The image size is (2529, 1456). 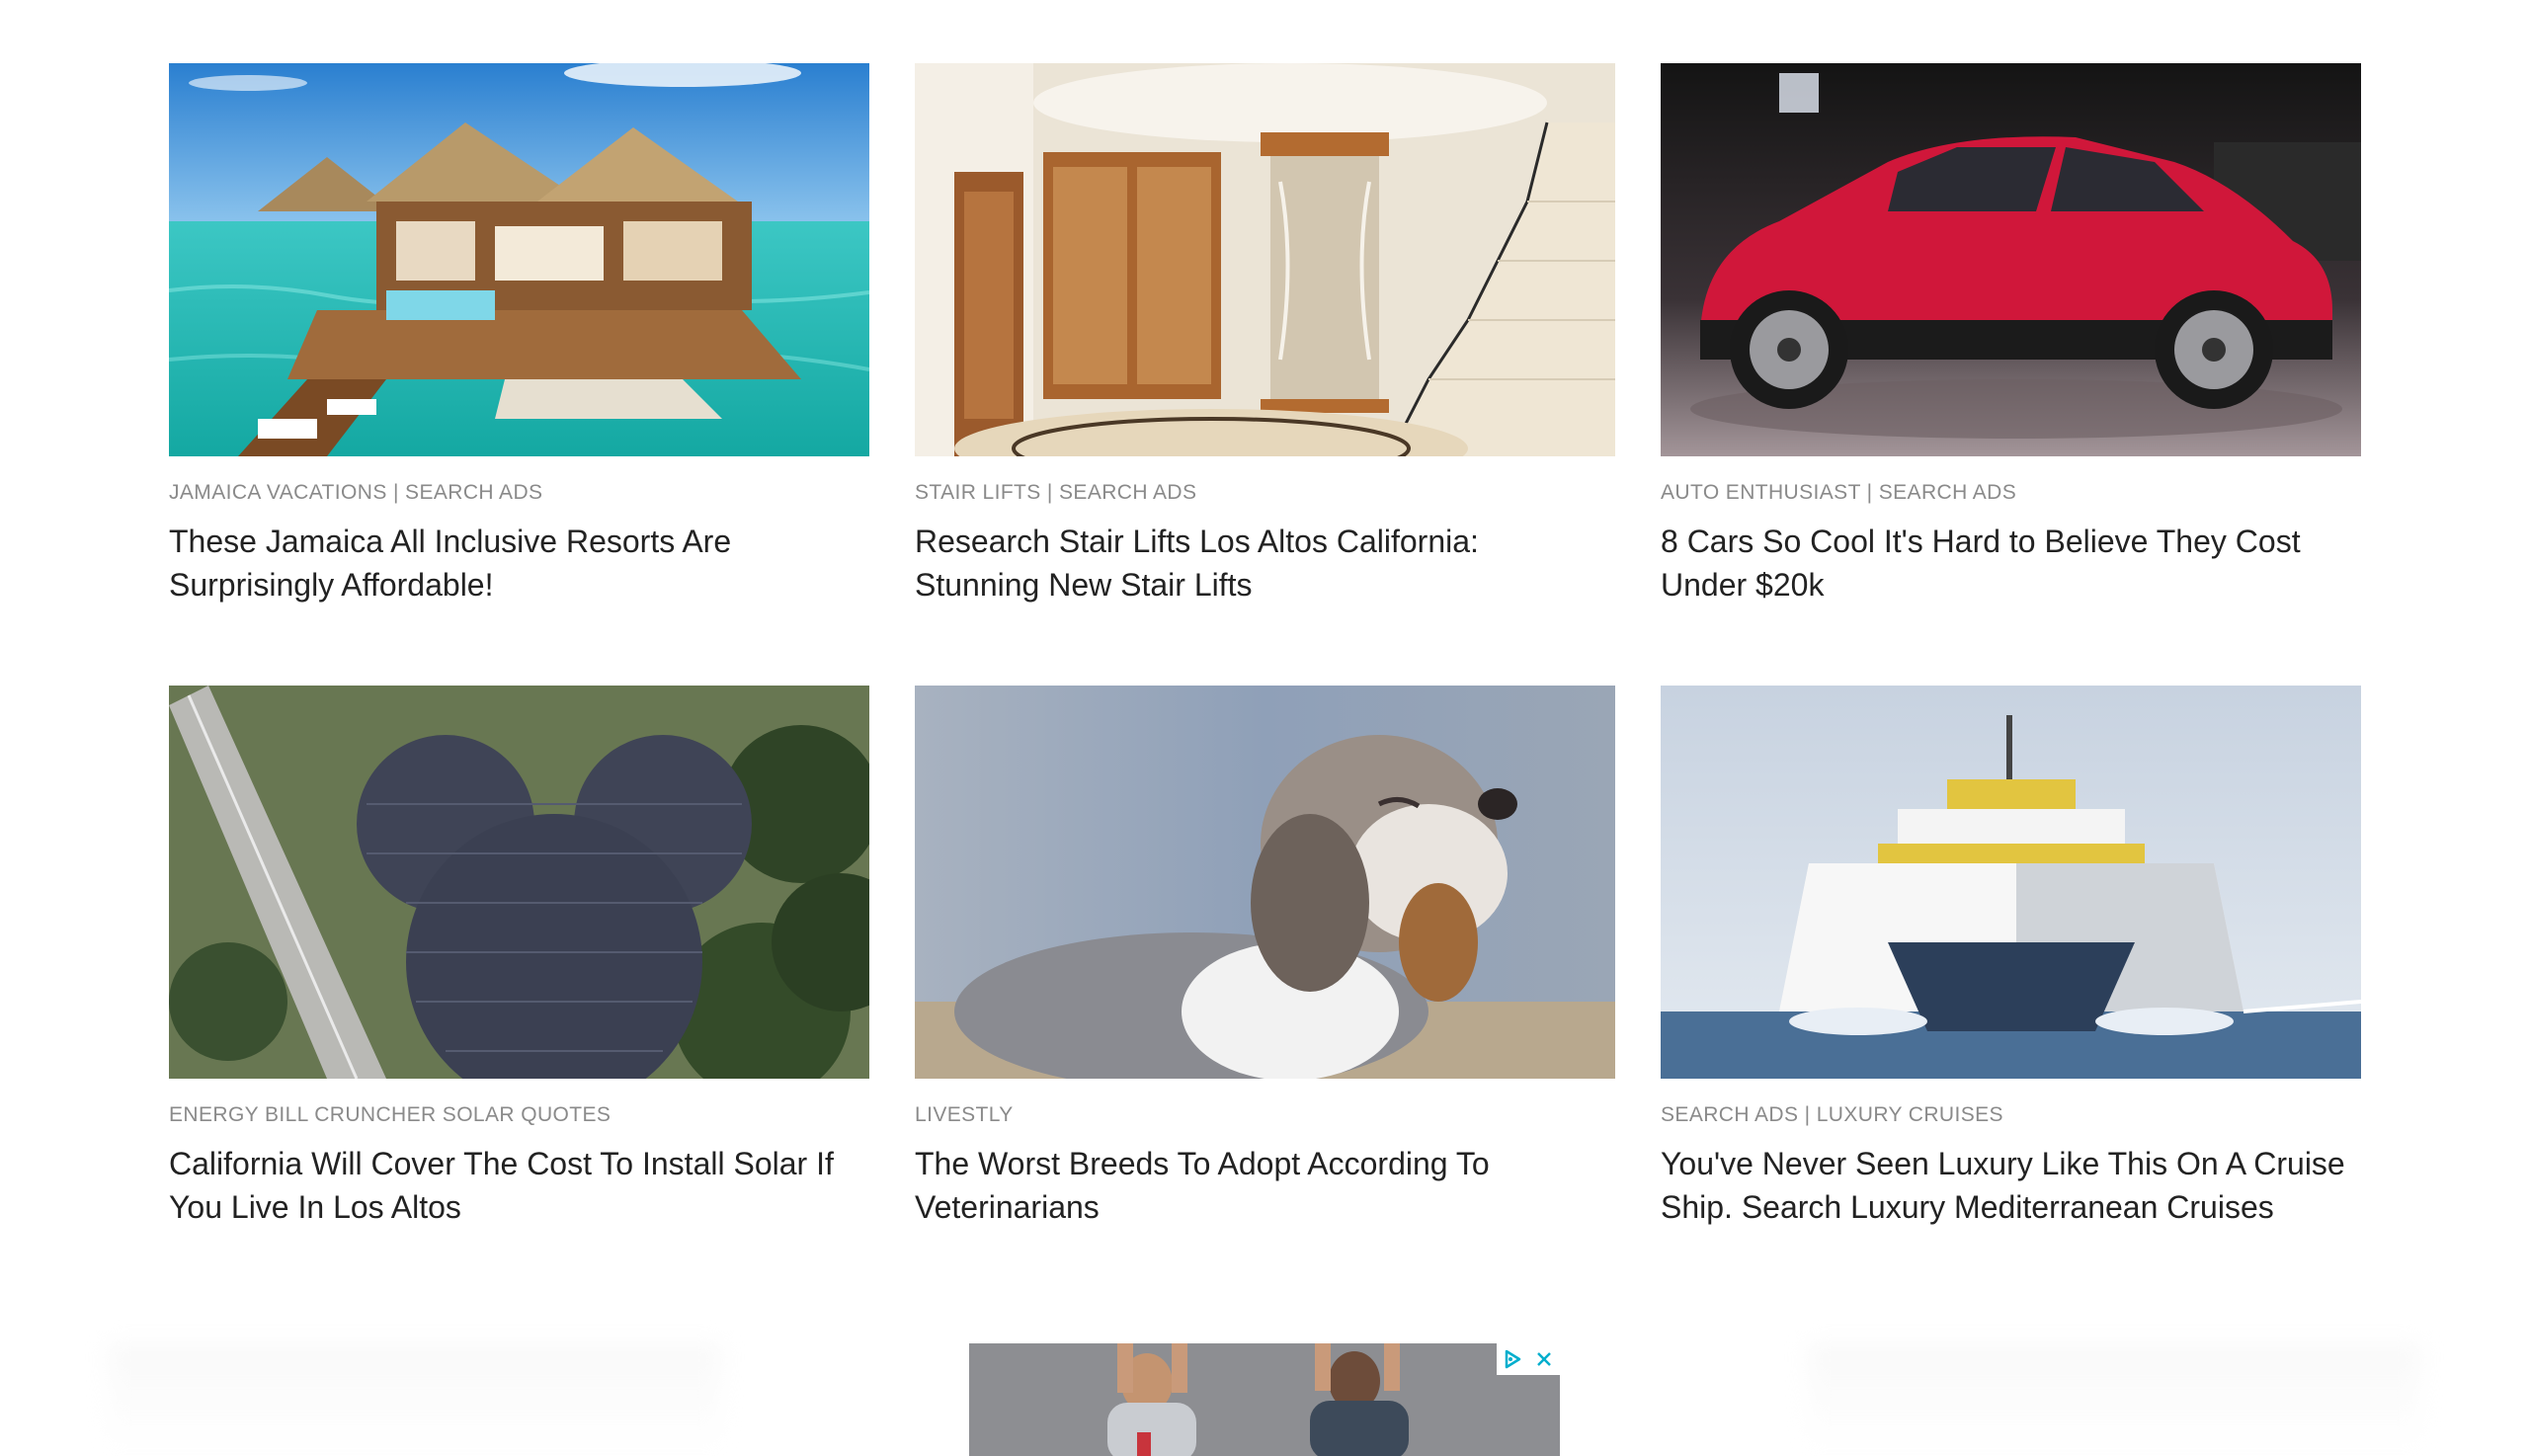 I want to click on catamaran-ship-photo, so click(x=2011, y=882).